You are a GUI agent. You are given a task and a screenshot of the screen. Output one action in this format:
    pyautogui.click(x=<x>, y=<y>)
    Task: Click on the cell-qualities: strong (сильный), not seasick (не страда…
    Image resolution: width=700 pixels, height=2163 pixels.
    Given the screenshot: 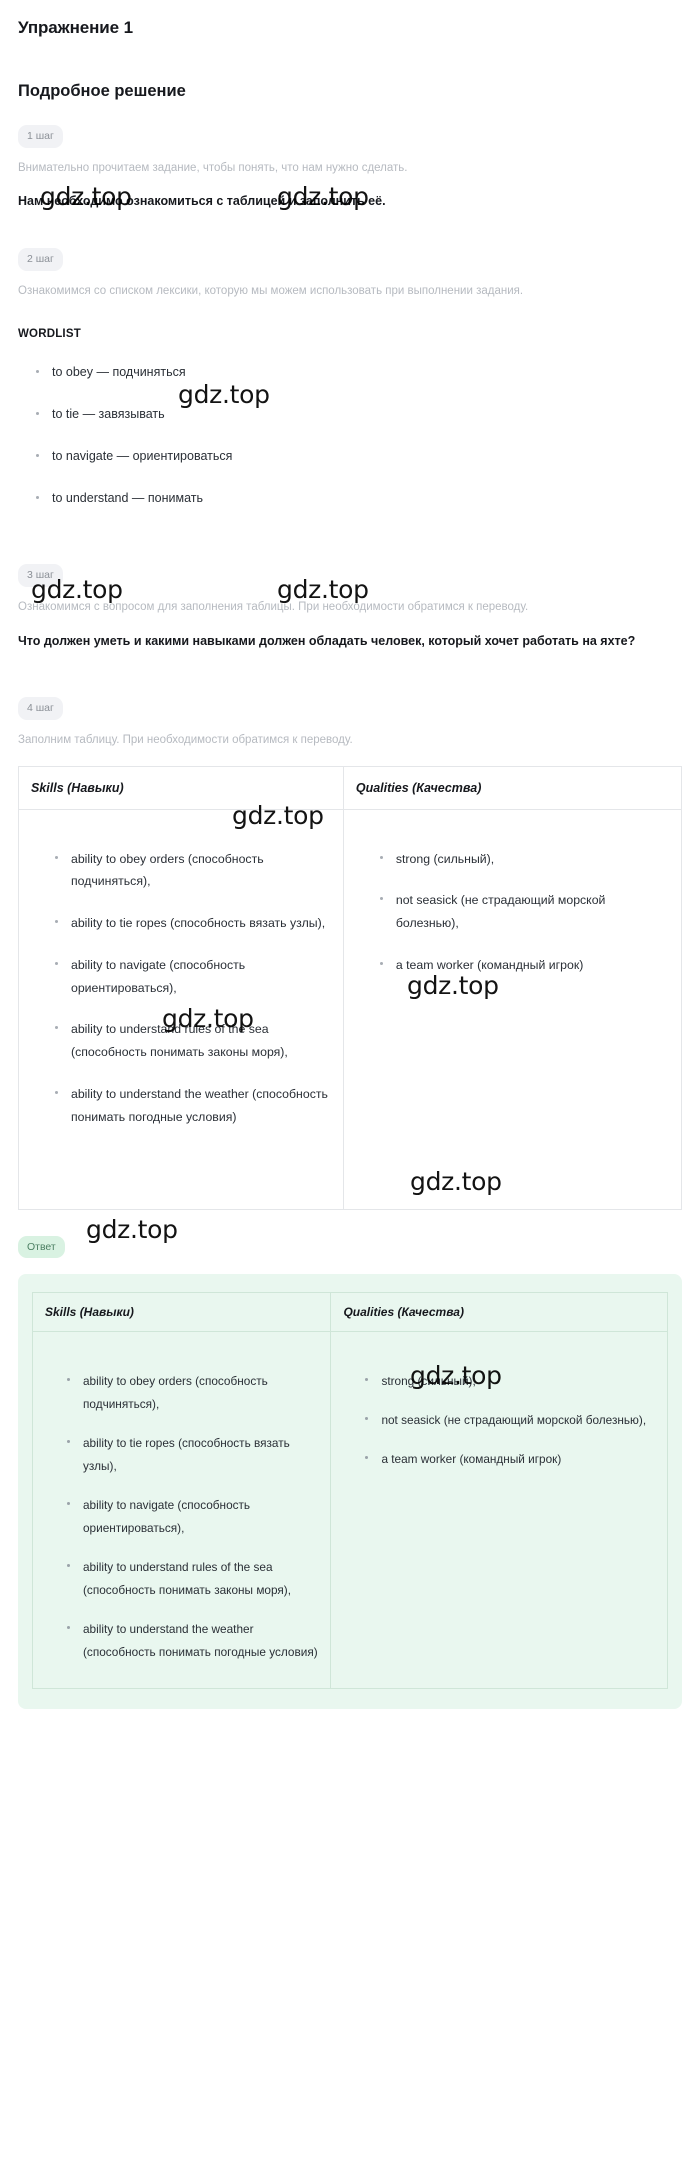 What is the action you would take?
    pyautogui.click(x=512, y=1009)
    